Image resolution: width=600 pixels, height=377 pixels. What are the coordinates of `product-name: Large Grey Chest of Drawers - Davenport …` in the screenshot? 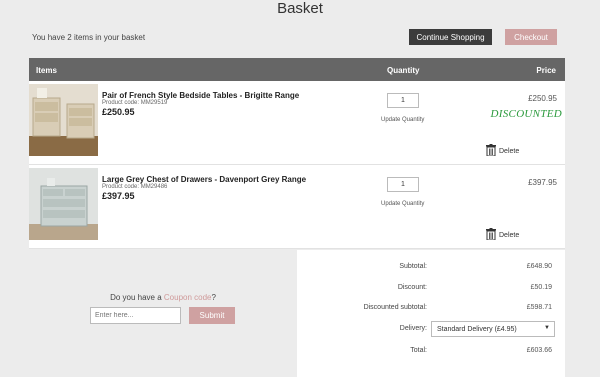 It's located at (204, 179).